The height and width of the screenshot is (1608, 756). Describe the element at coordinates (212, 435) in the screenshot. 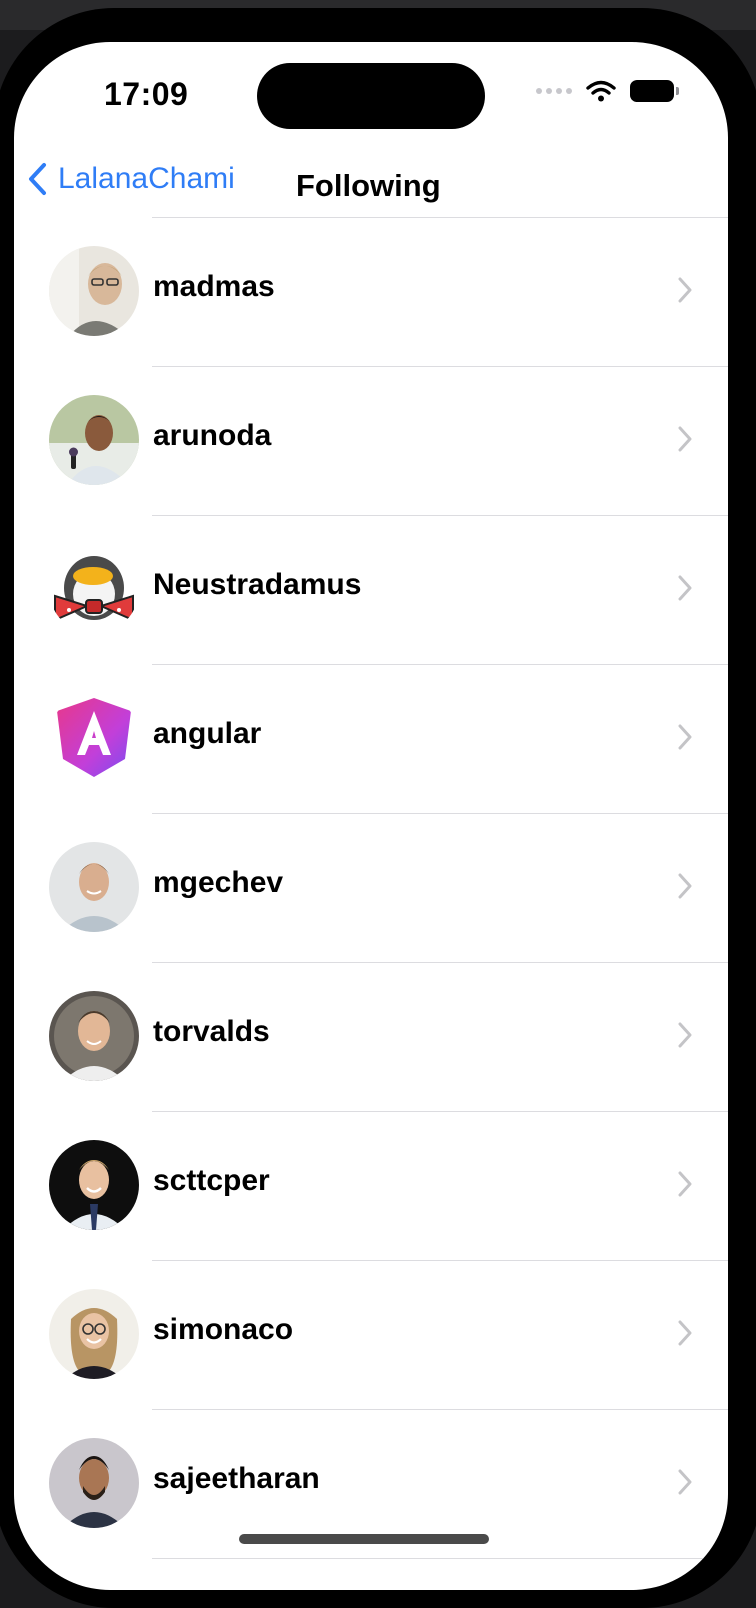

I see `username: arunoda` at that location.